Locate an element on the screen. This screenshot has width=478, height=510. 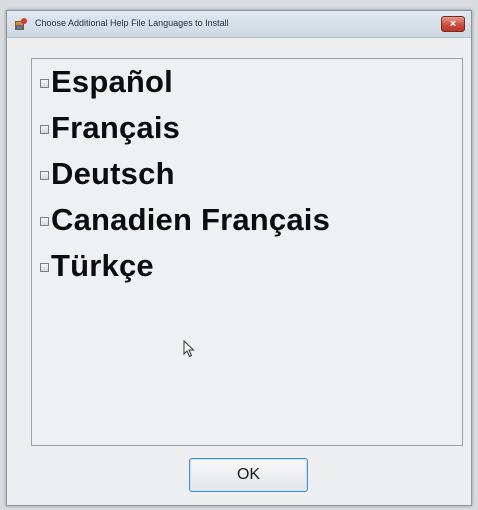
language-label: Deutsch is located at coordinates (113, 173).